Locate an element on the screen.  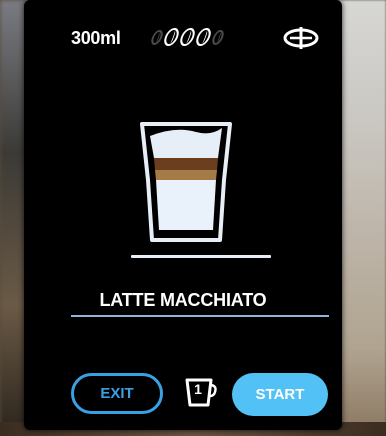
cup-count-selector: 1 is located at coordinates (201, 393).